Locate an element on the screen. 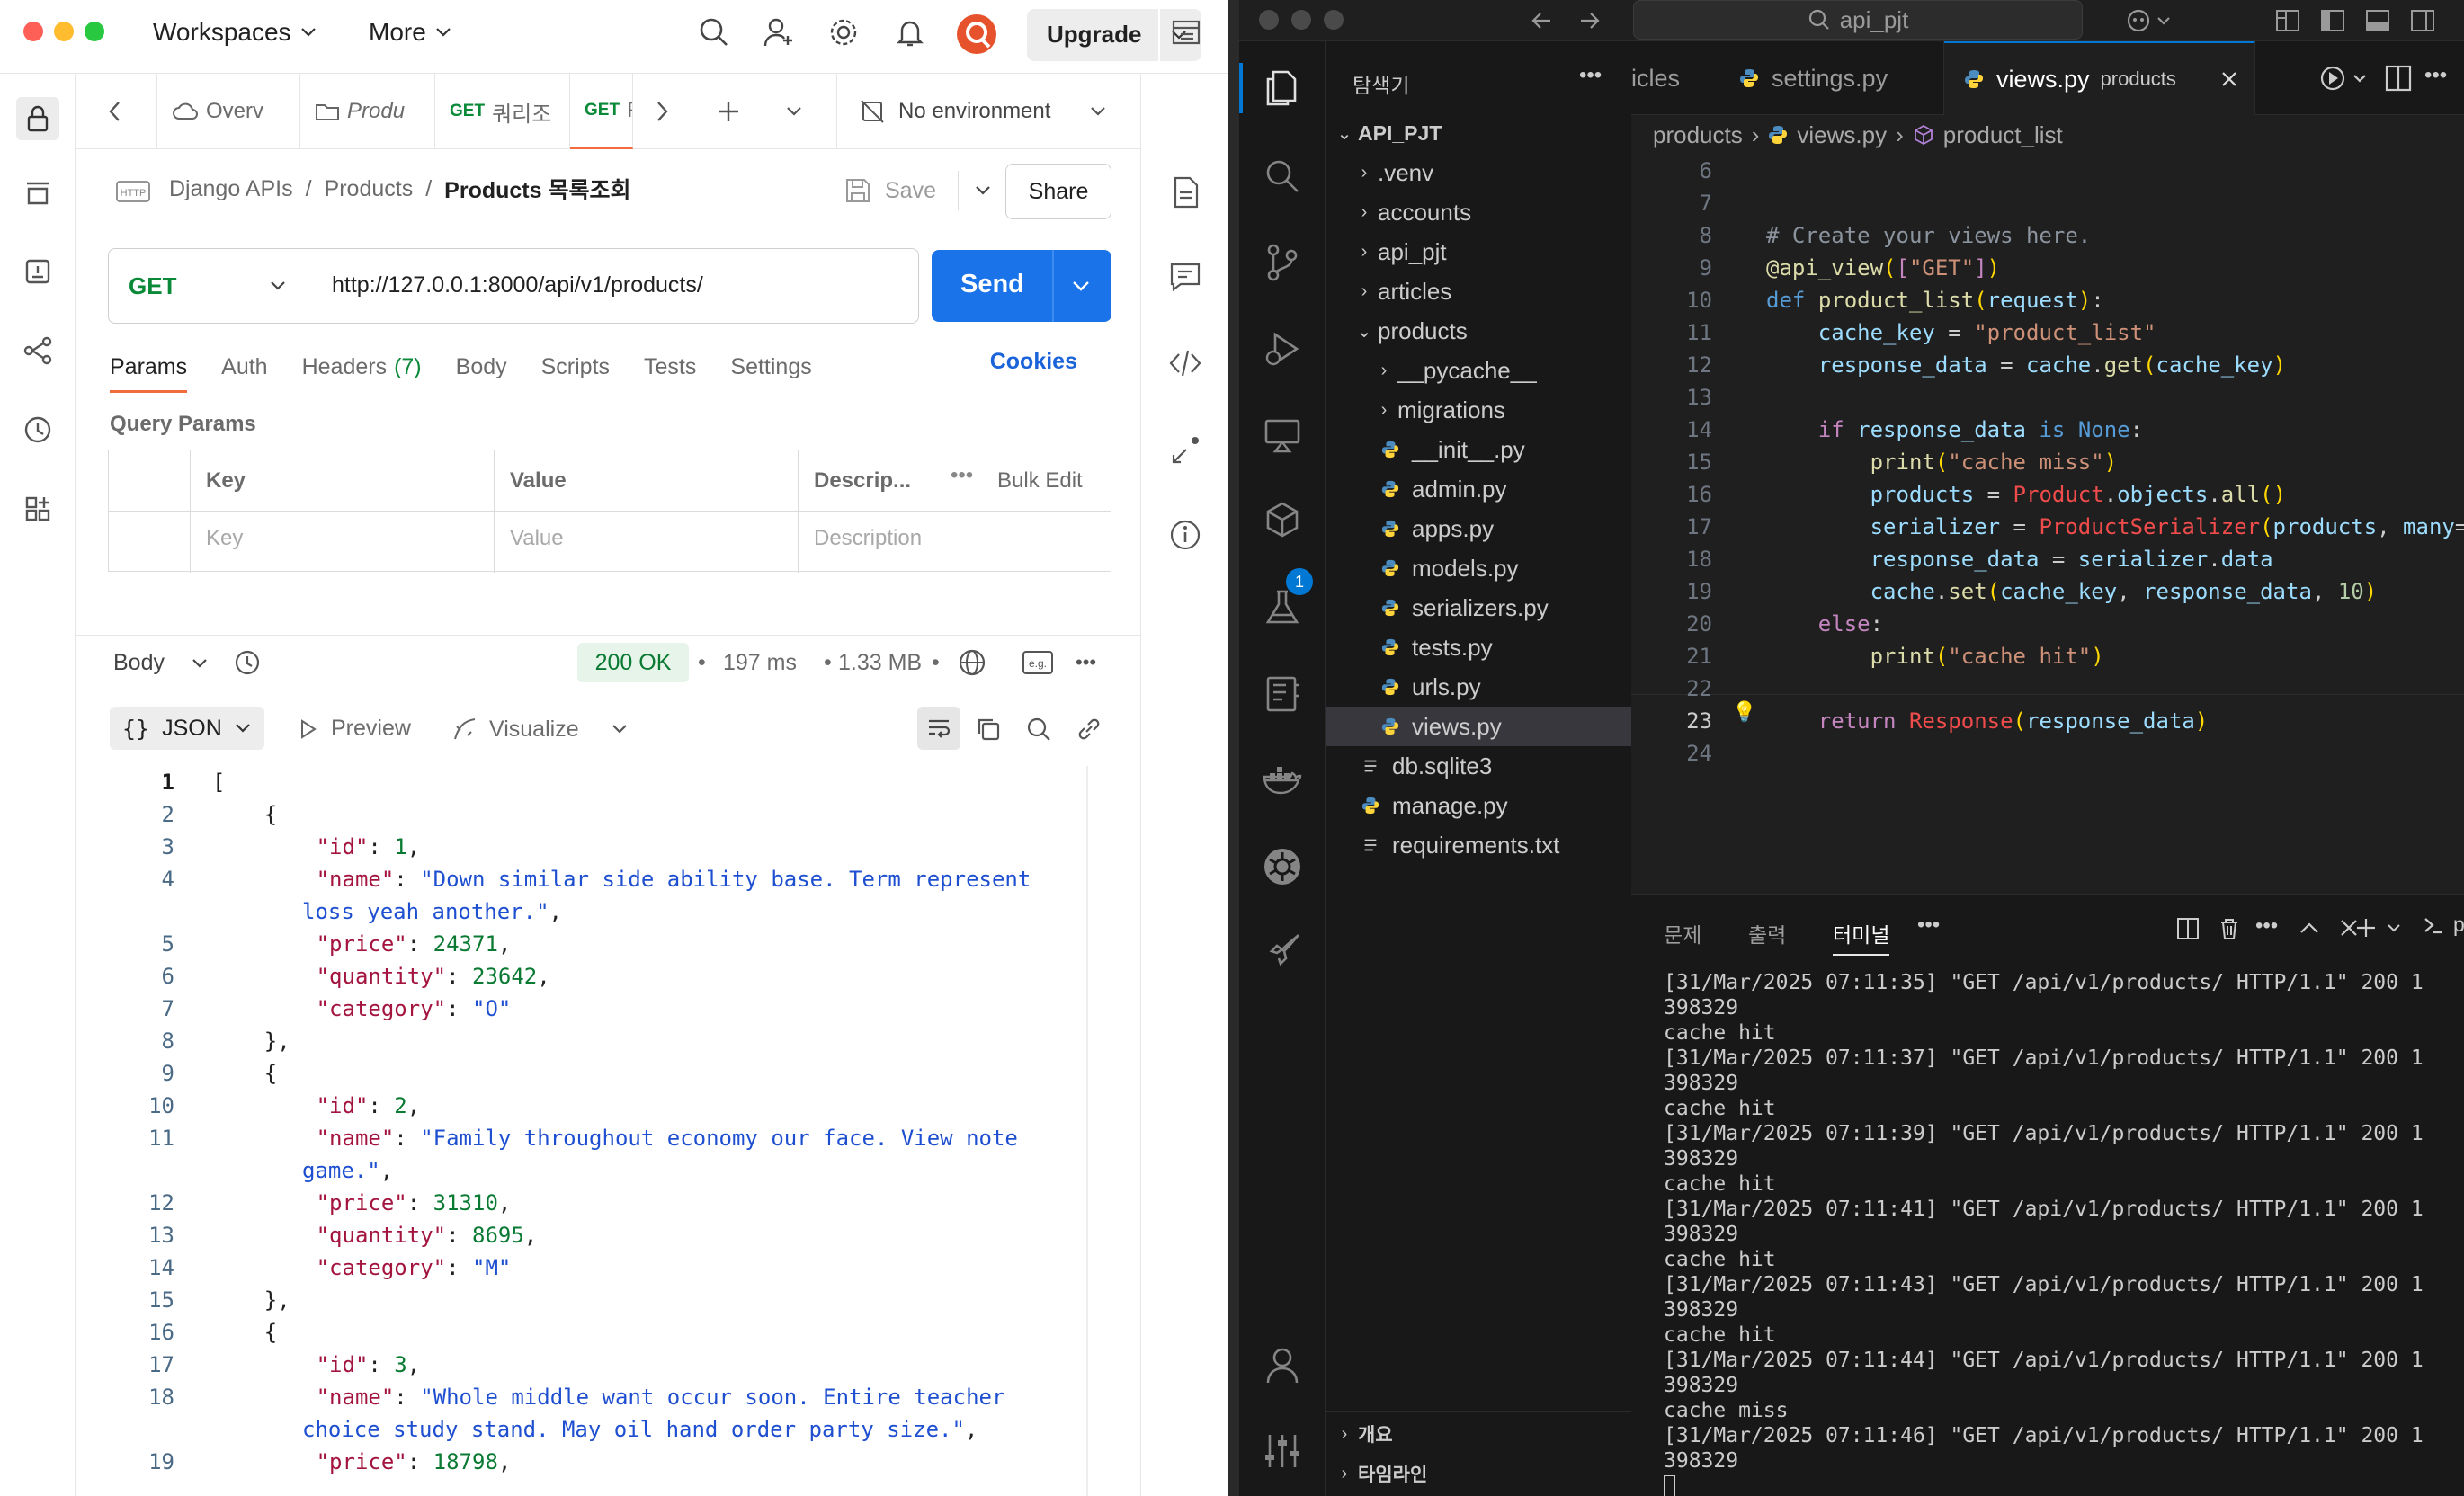 This screenshot has width=2464, height=1496. terminal-shell-label: python3.10 is located at coordinates (2443, 925).